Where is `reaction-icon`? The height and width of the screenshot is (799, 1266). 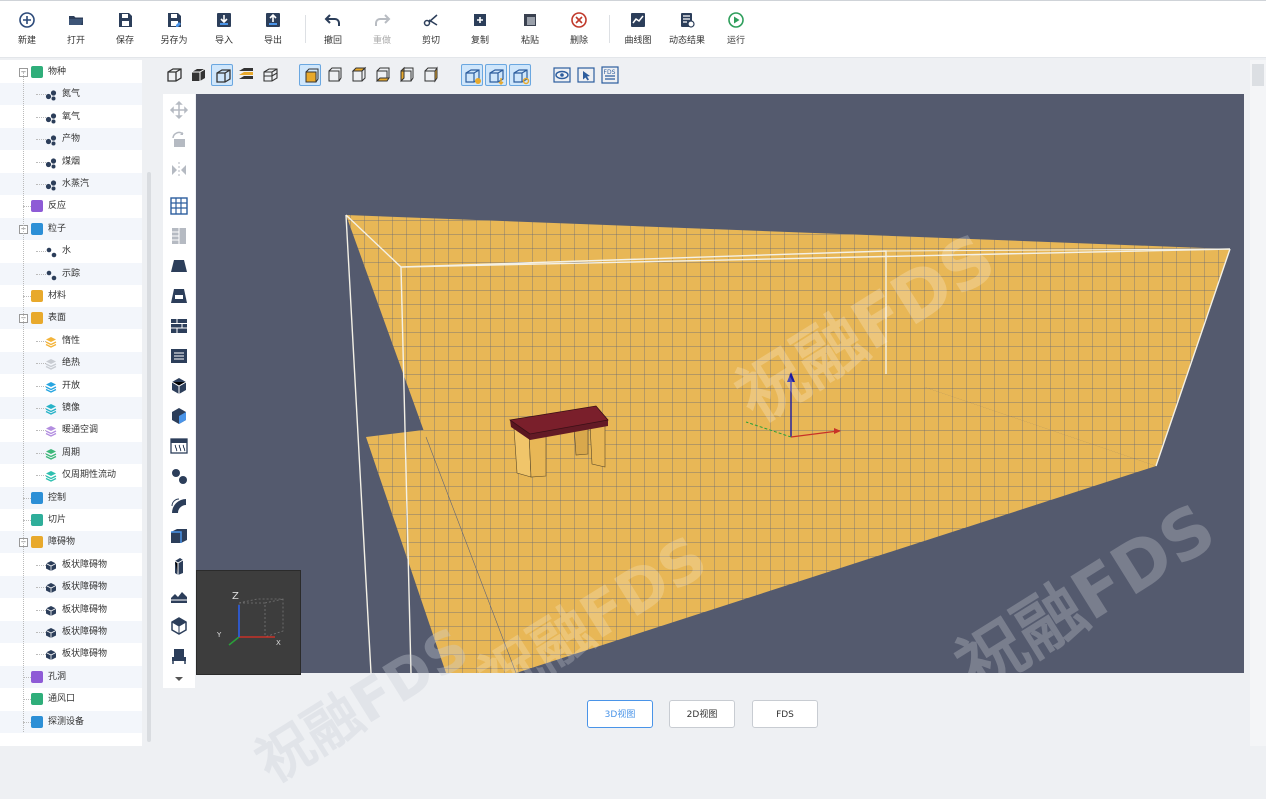 reaction-icon is located at coordinates (37, 206).